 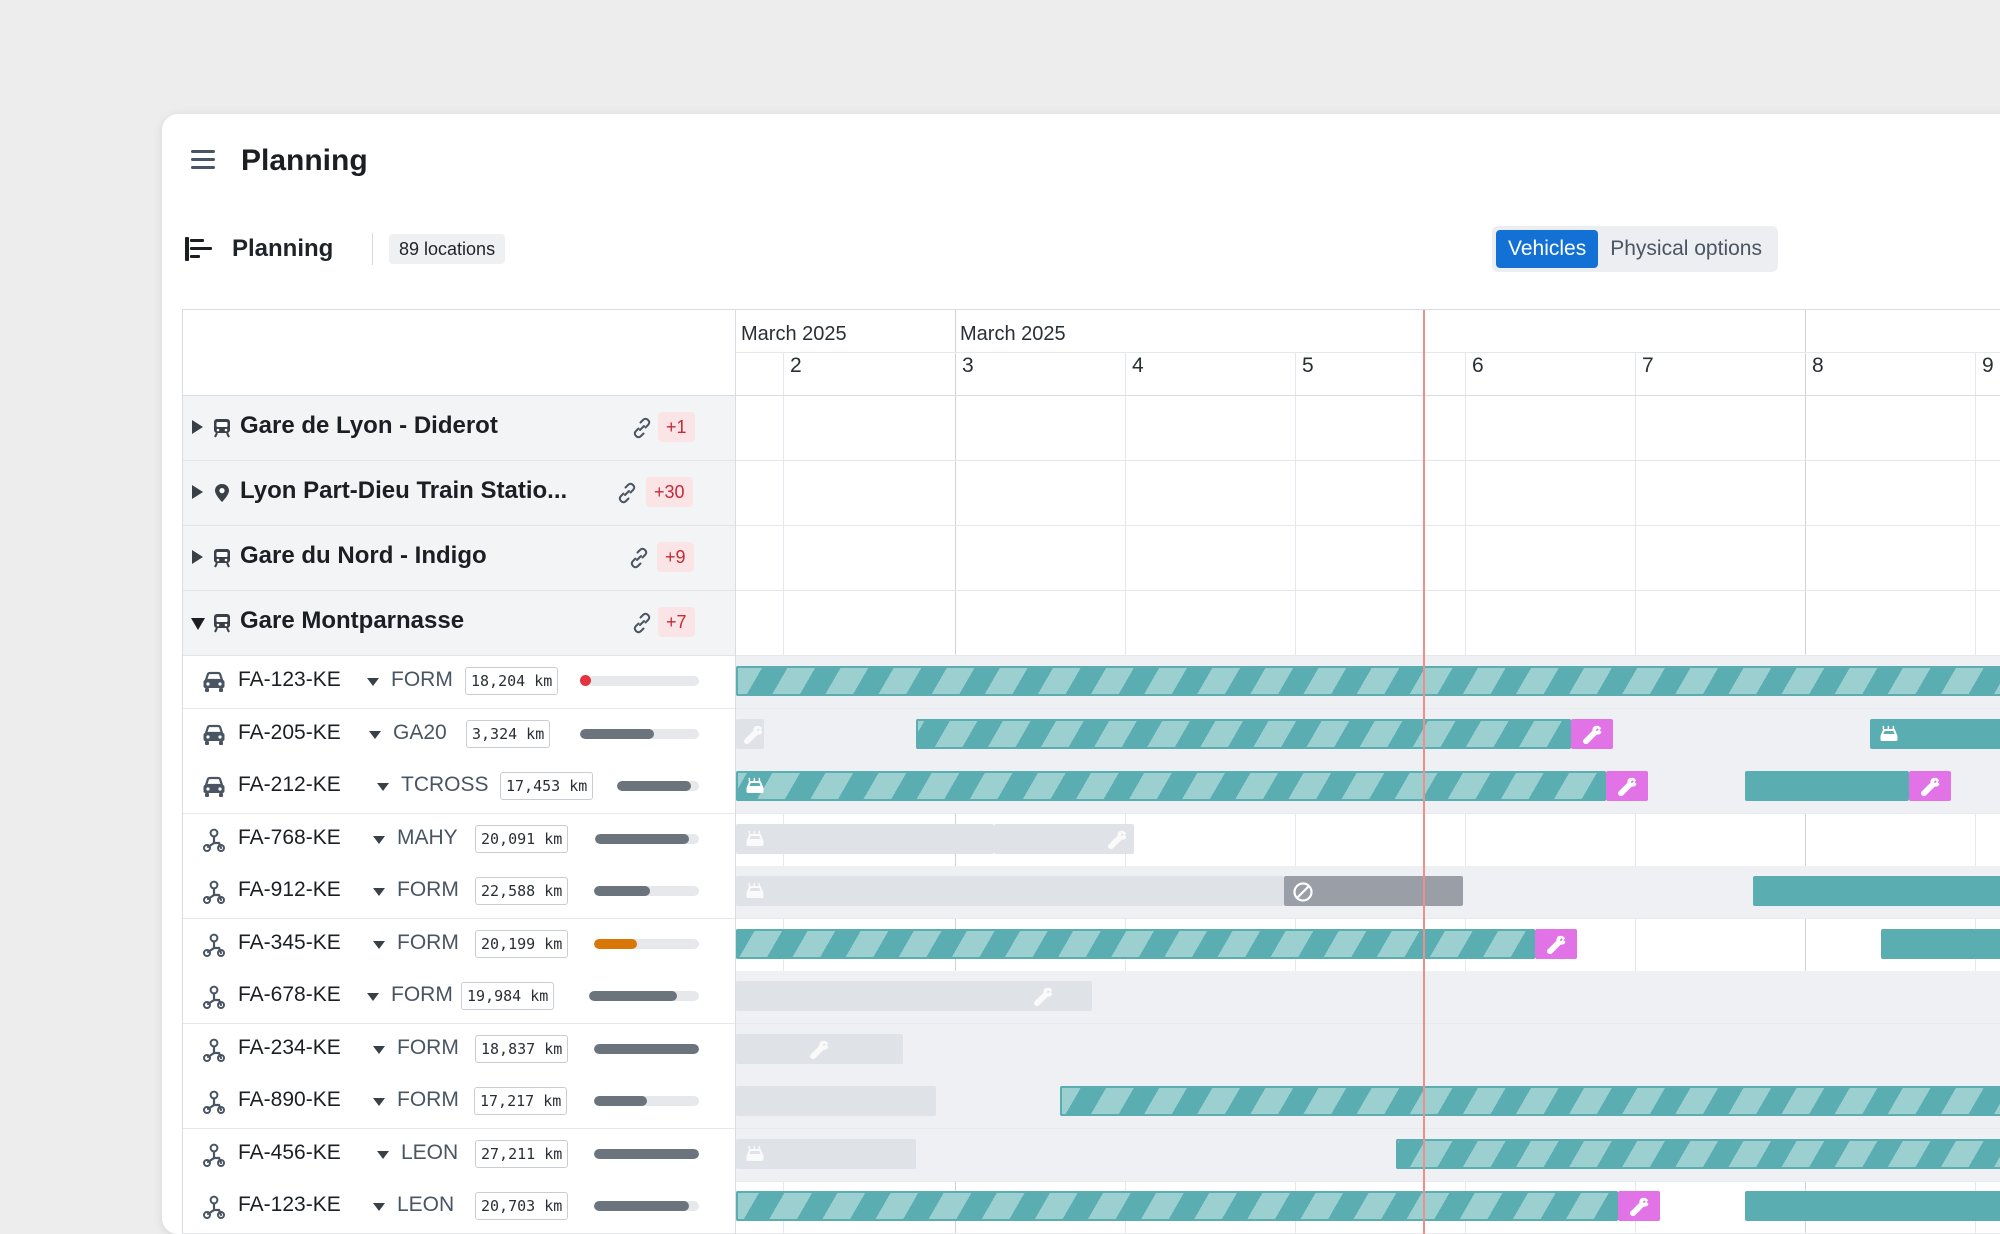 I want to click on hamburger-menu-icon, so click(x=204, y=159).